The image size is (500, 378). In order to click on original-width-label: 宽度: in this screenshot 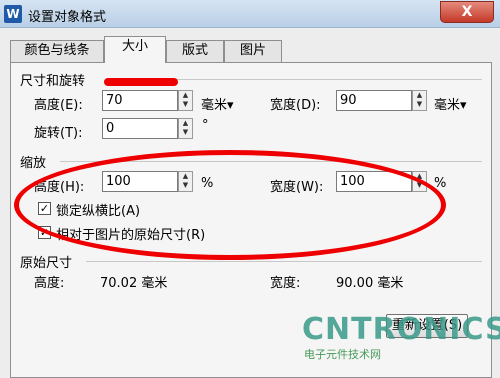, I will do `click(285, 283)`.